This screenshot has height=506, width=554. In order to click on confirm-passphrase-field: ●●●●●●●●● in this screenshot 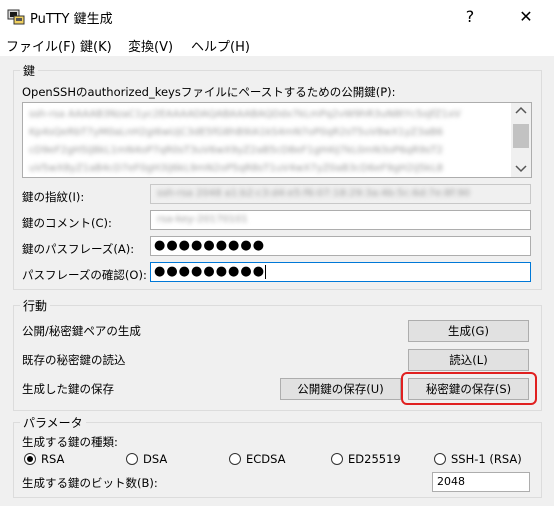, I will do `click(340, 272)`.